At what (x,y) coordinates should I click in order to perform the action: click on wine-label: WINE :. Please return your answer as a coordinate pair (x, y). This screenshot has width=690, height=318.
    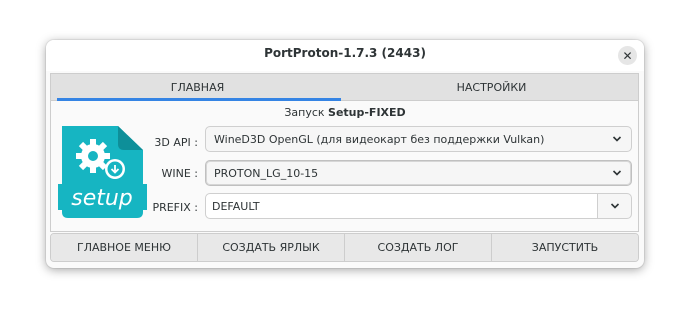
    Looking at the image, I should click on (179, 173).